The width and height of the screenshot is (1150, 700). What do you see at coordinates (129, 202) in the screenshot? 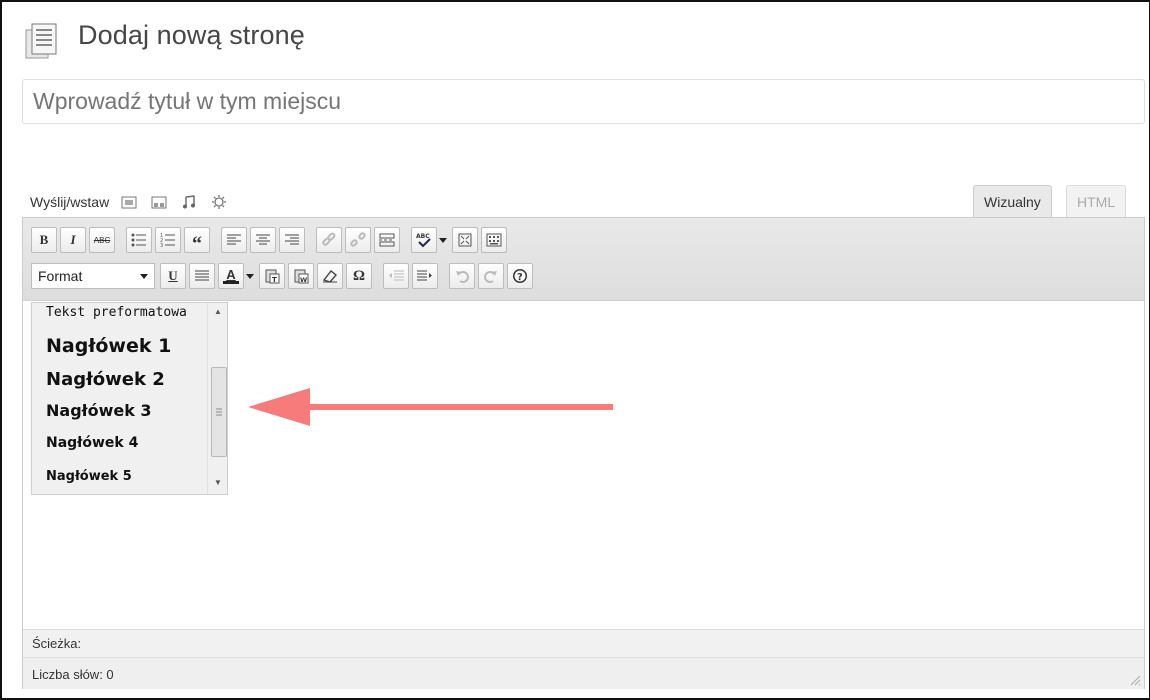
I see `image-icon` at bounding box center [129, 202].